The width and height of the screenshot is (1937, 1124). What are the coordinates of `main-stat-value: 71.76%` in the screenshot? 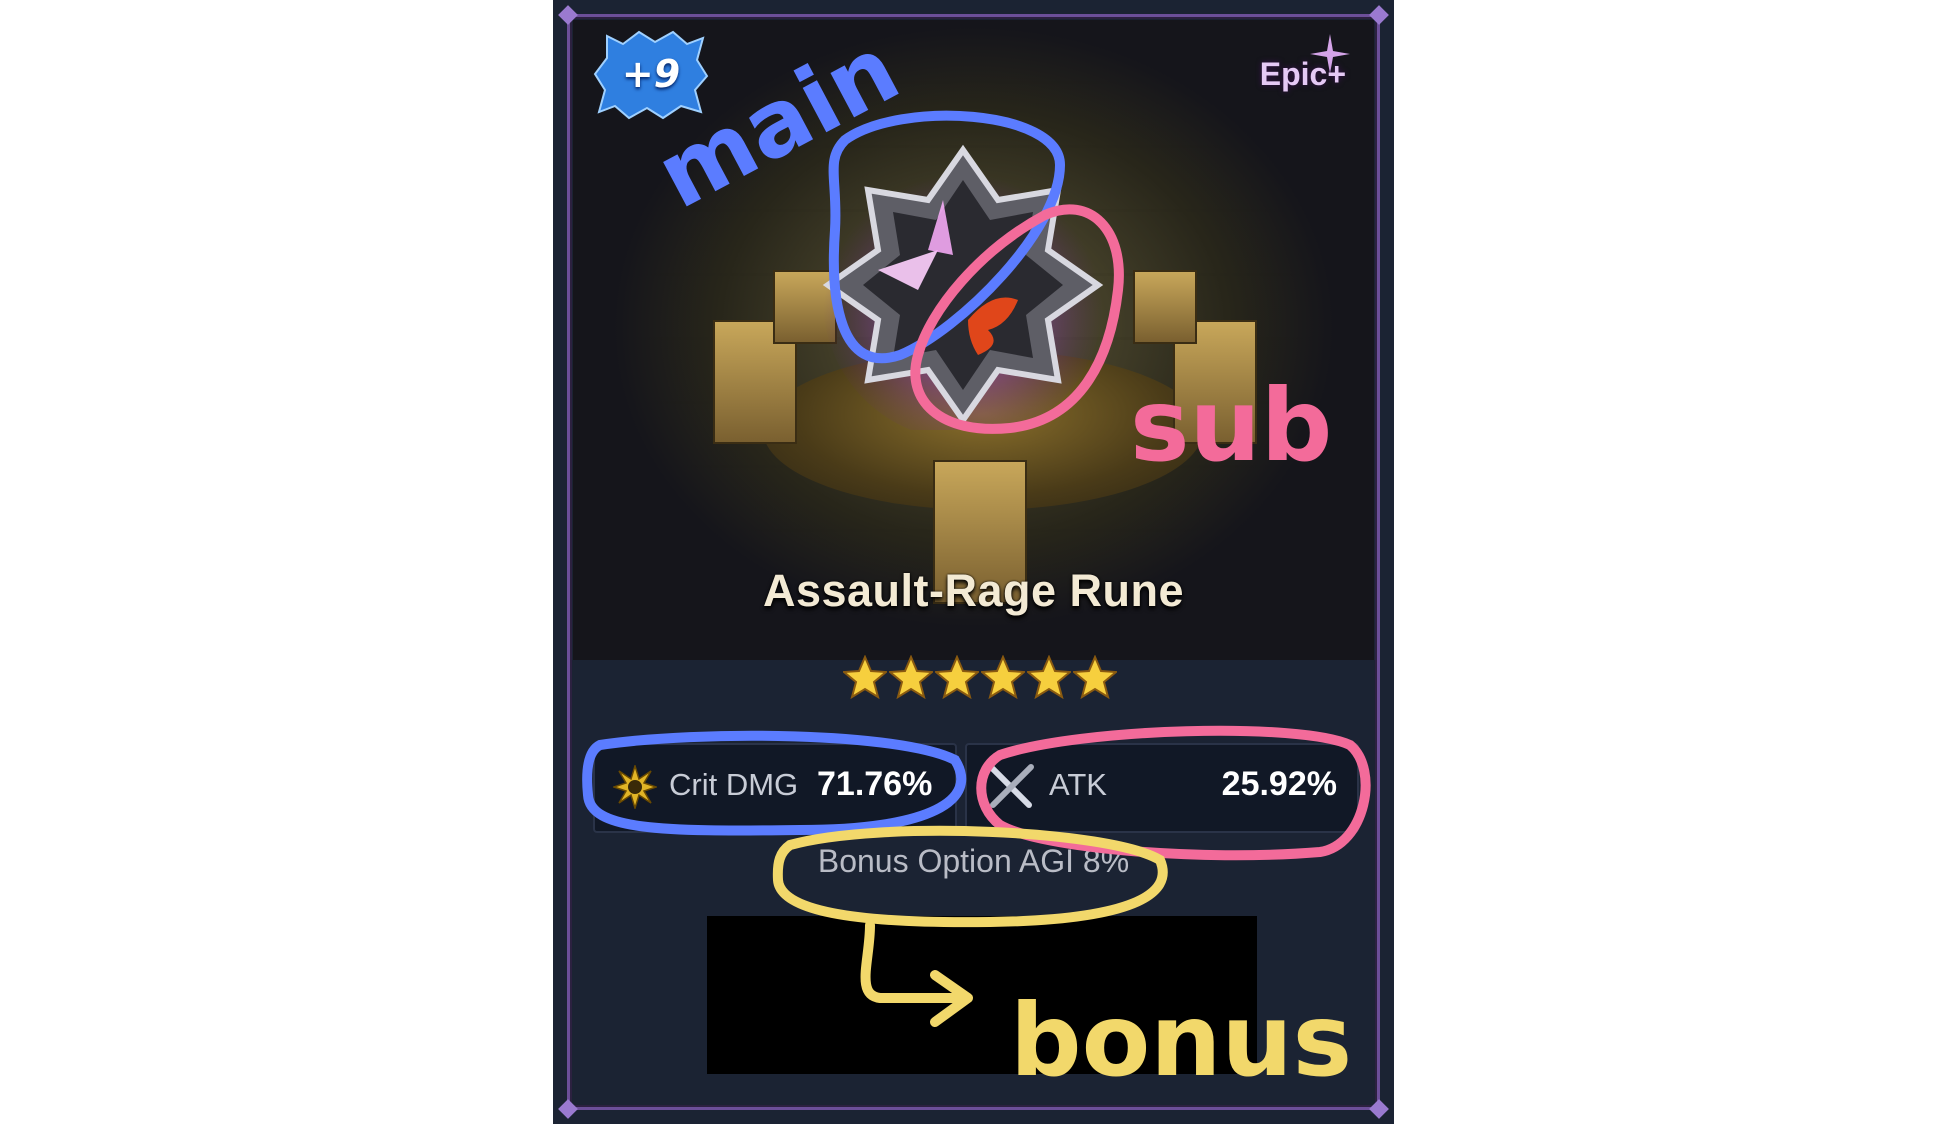 It's located at (875, 784).